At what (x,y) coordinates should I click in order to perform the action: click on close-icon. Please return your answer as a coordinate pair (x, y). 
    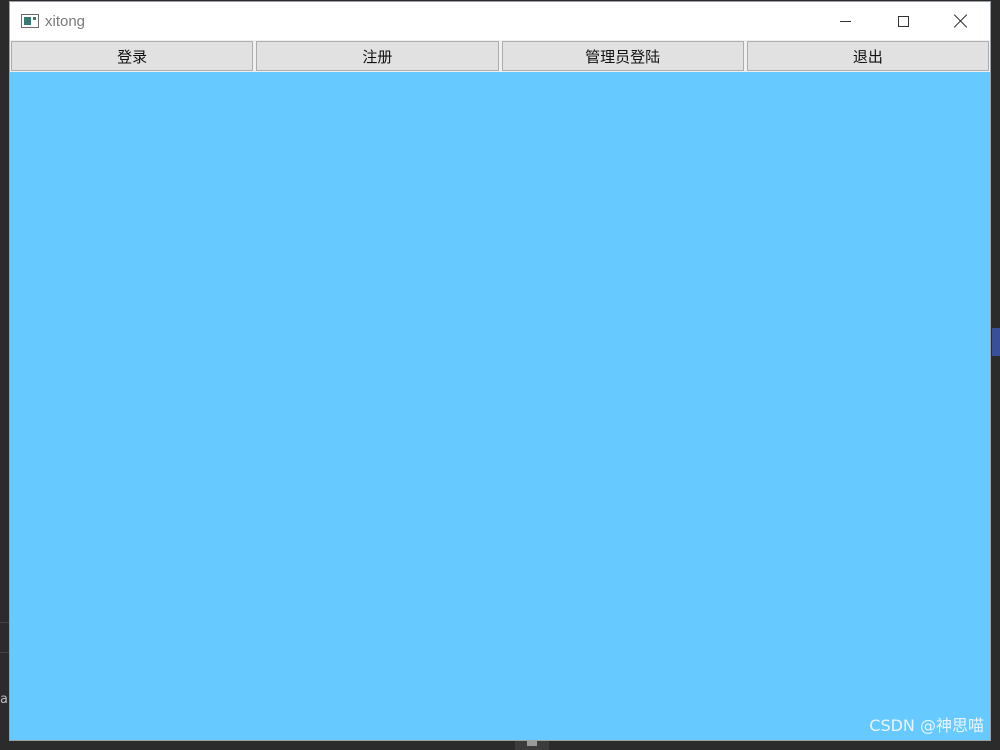
    Looking at the image, I should click on (961, 21).